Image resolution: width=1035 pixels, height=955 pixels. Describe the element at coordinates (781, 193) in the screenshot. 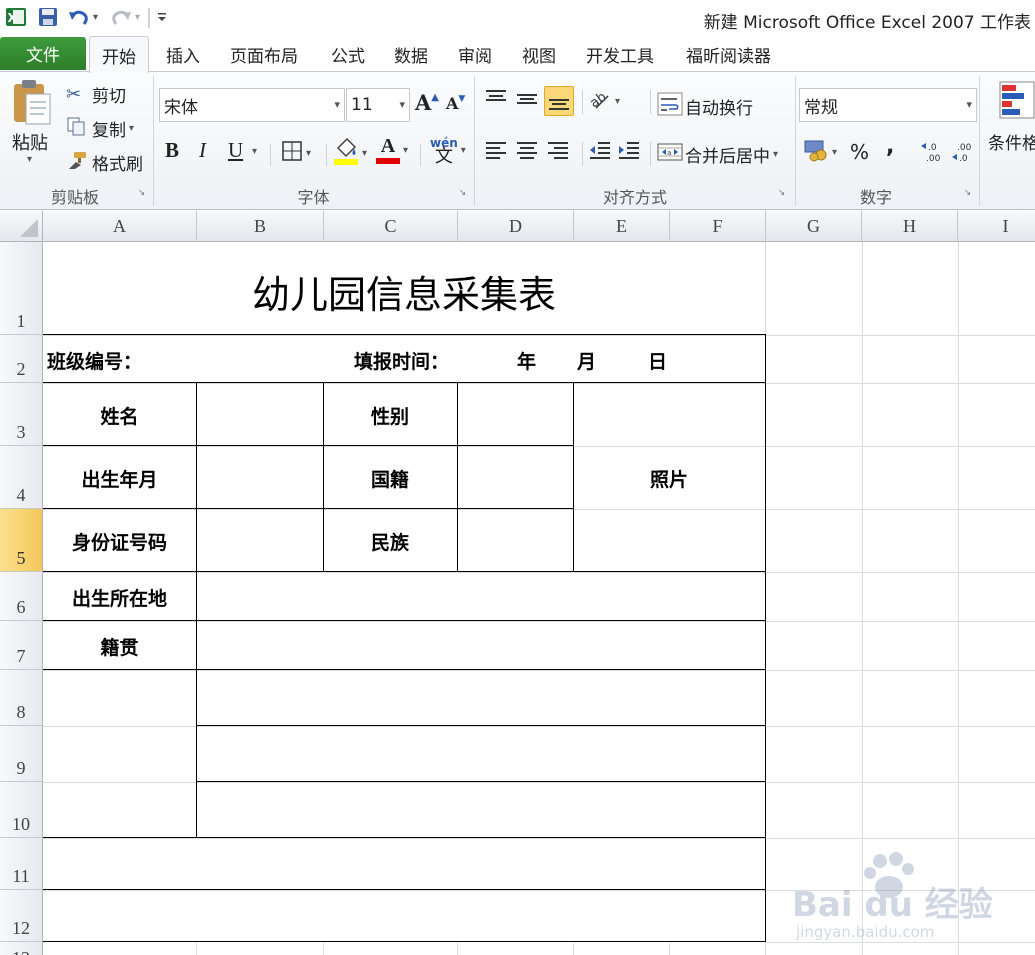

I see `alignment-launcher-icon: ↘` at that location.